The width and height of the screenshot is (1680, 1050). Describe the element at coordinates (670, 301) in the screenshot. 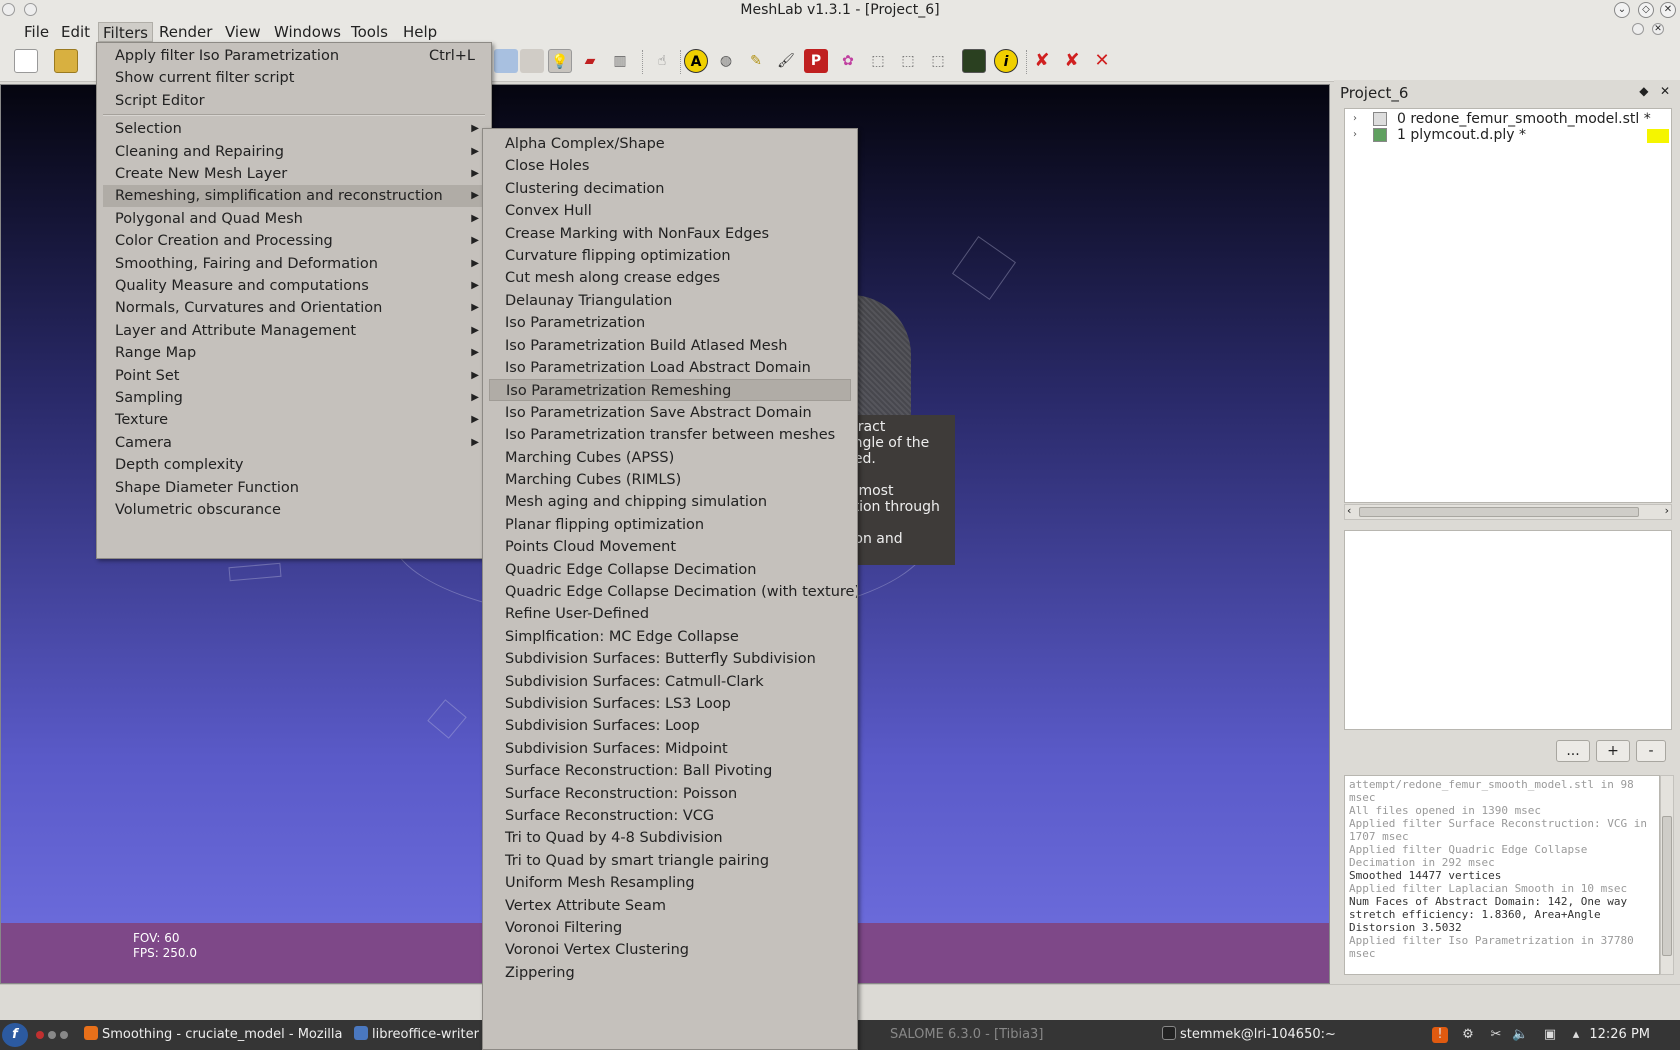

I see `remesh-menu-item-delaunay-triangulation: Delaunay Triangulation` at that location.